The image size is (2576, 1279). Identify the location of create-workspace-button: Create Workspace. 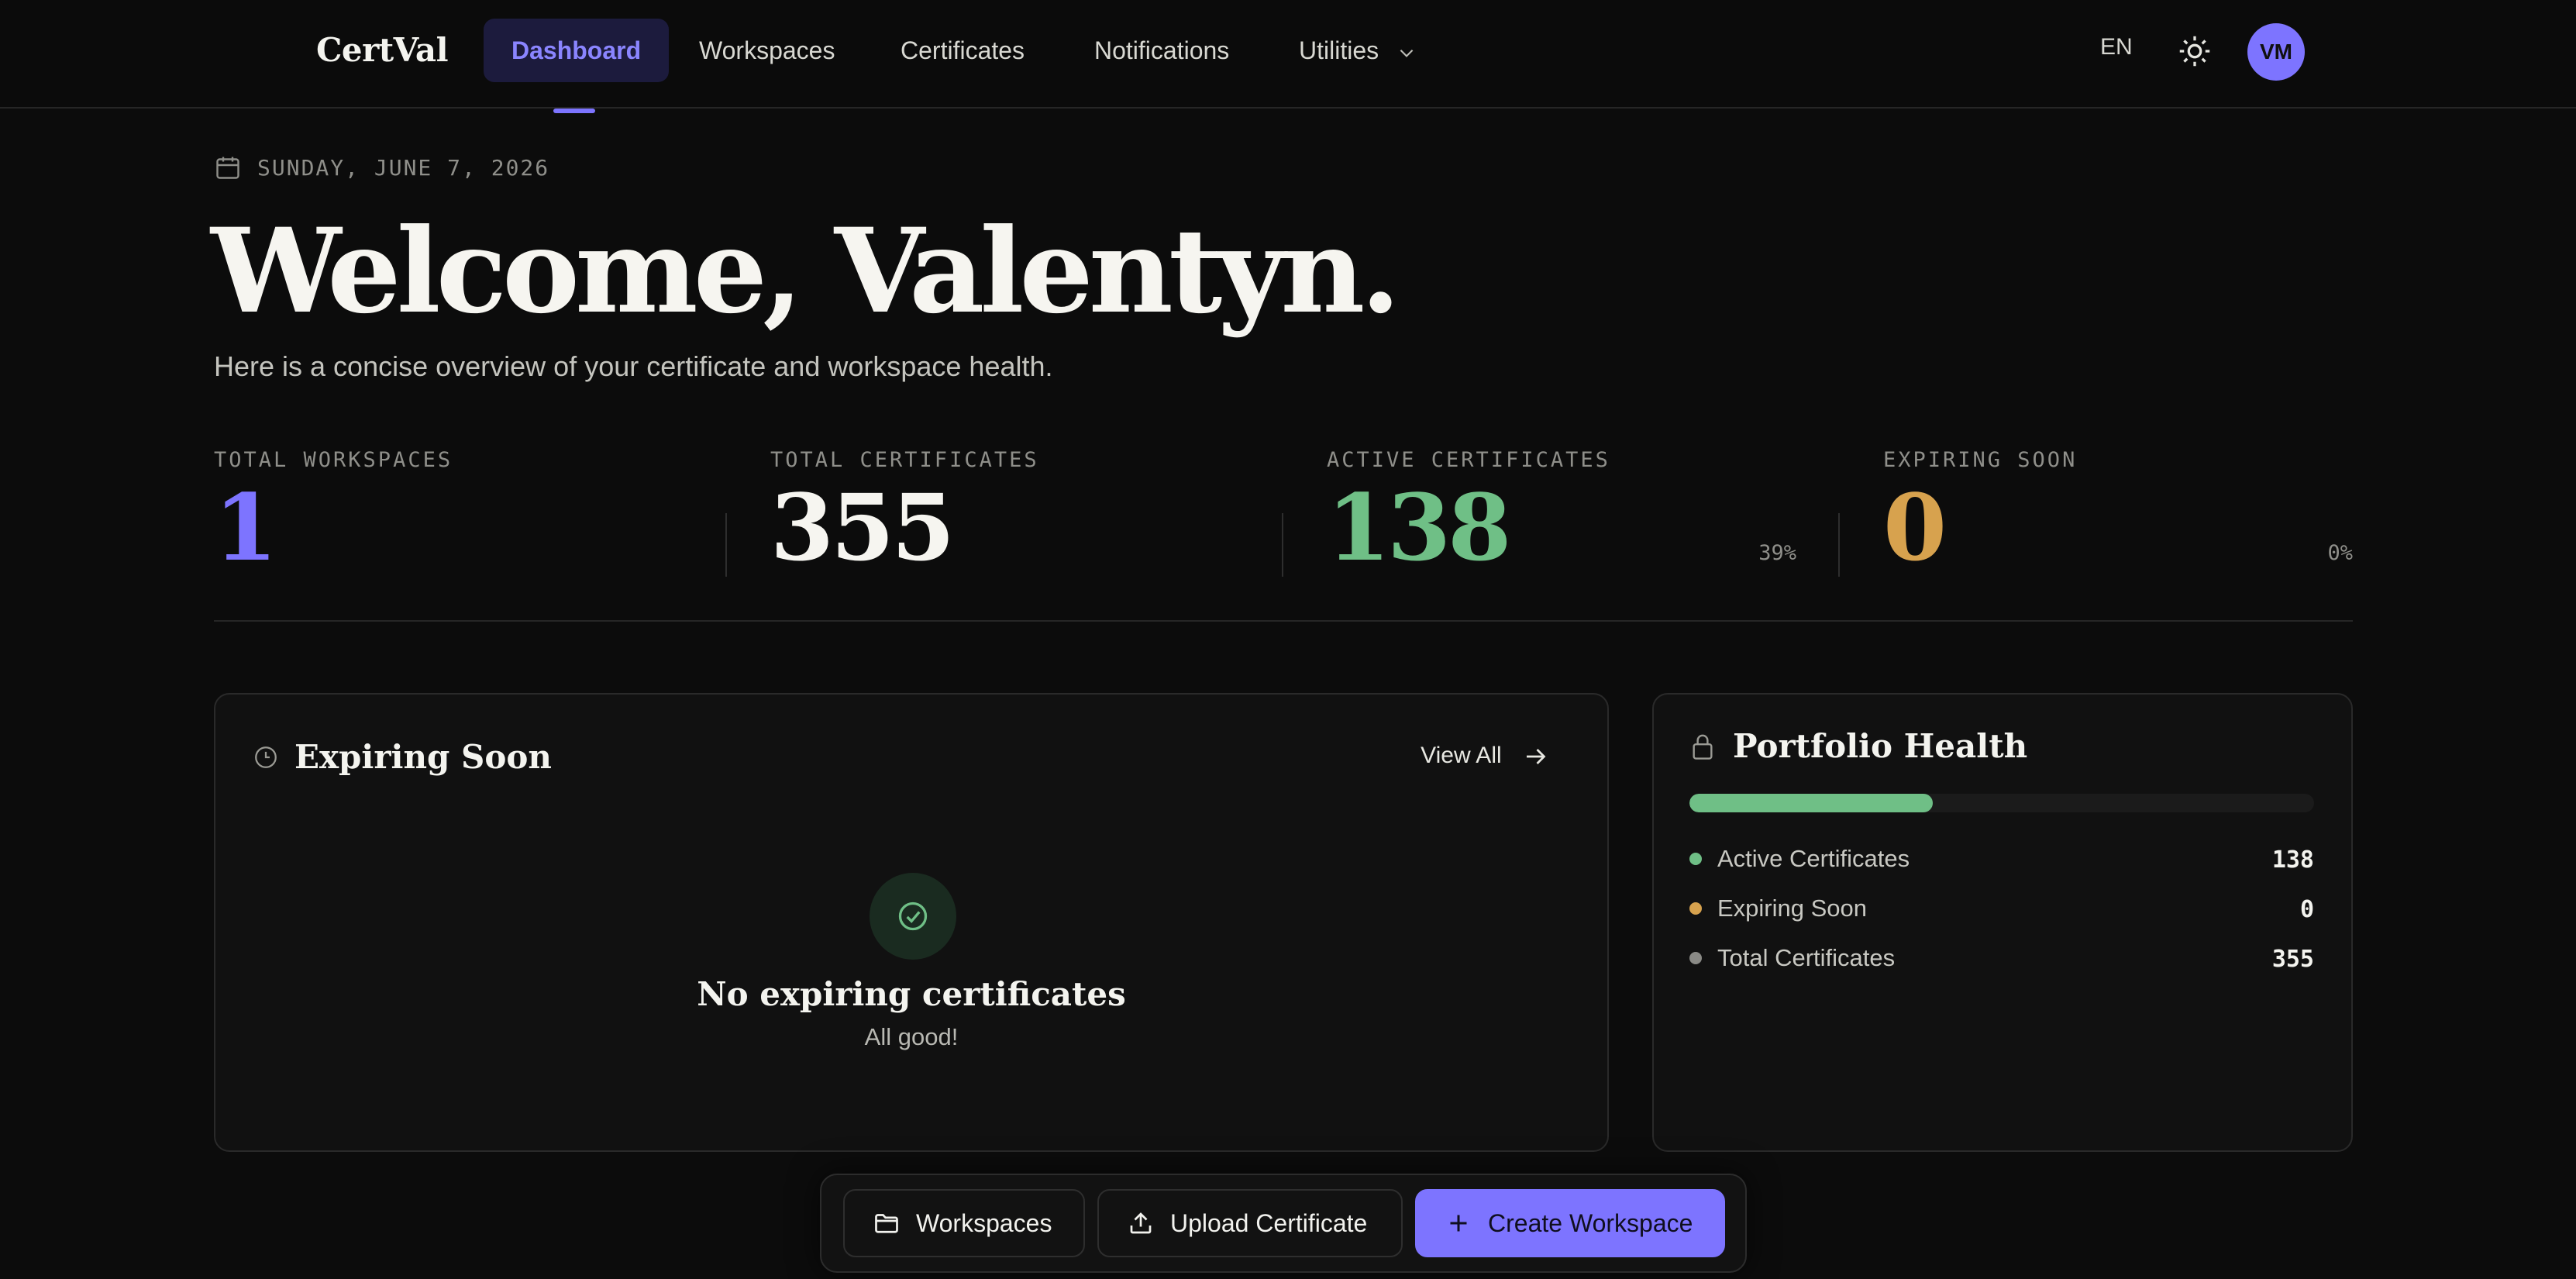
(1570, 1223).